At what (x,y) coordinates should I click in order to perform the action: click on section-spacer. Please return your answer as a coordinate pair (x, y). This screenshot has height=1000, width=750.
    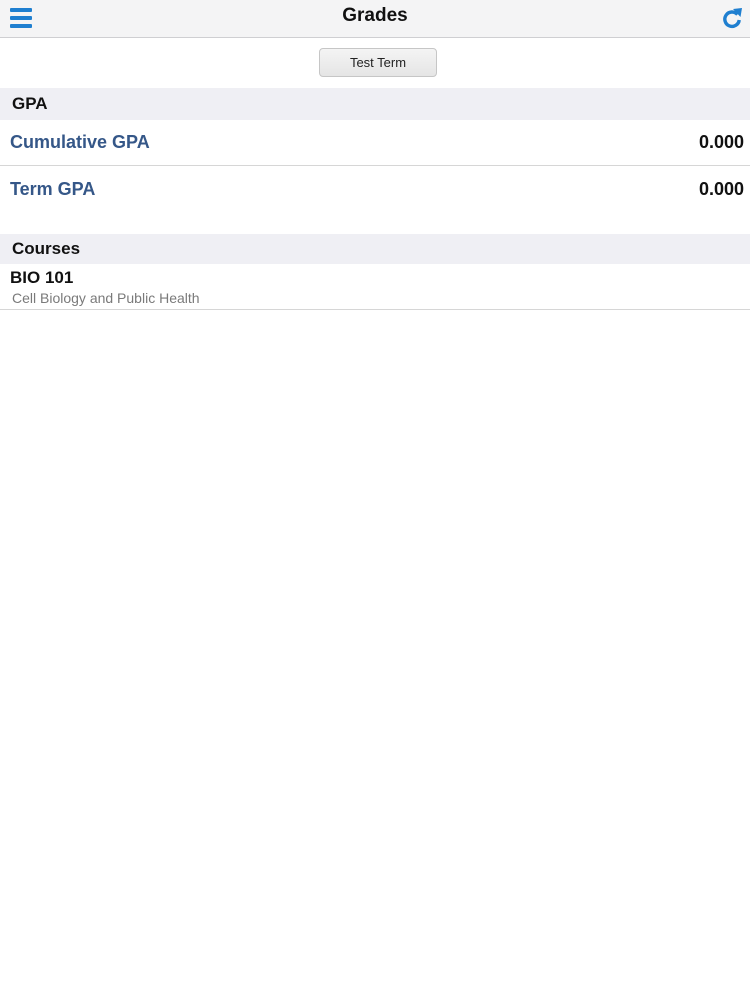
    Looking at the image, I should click on (375, 223).